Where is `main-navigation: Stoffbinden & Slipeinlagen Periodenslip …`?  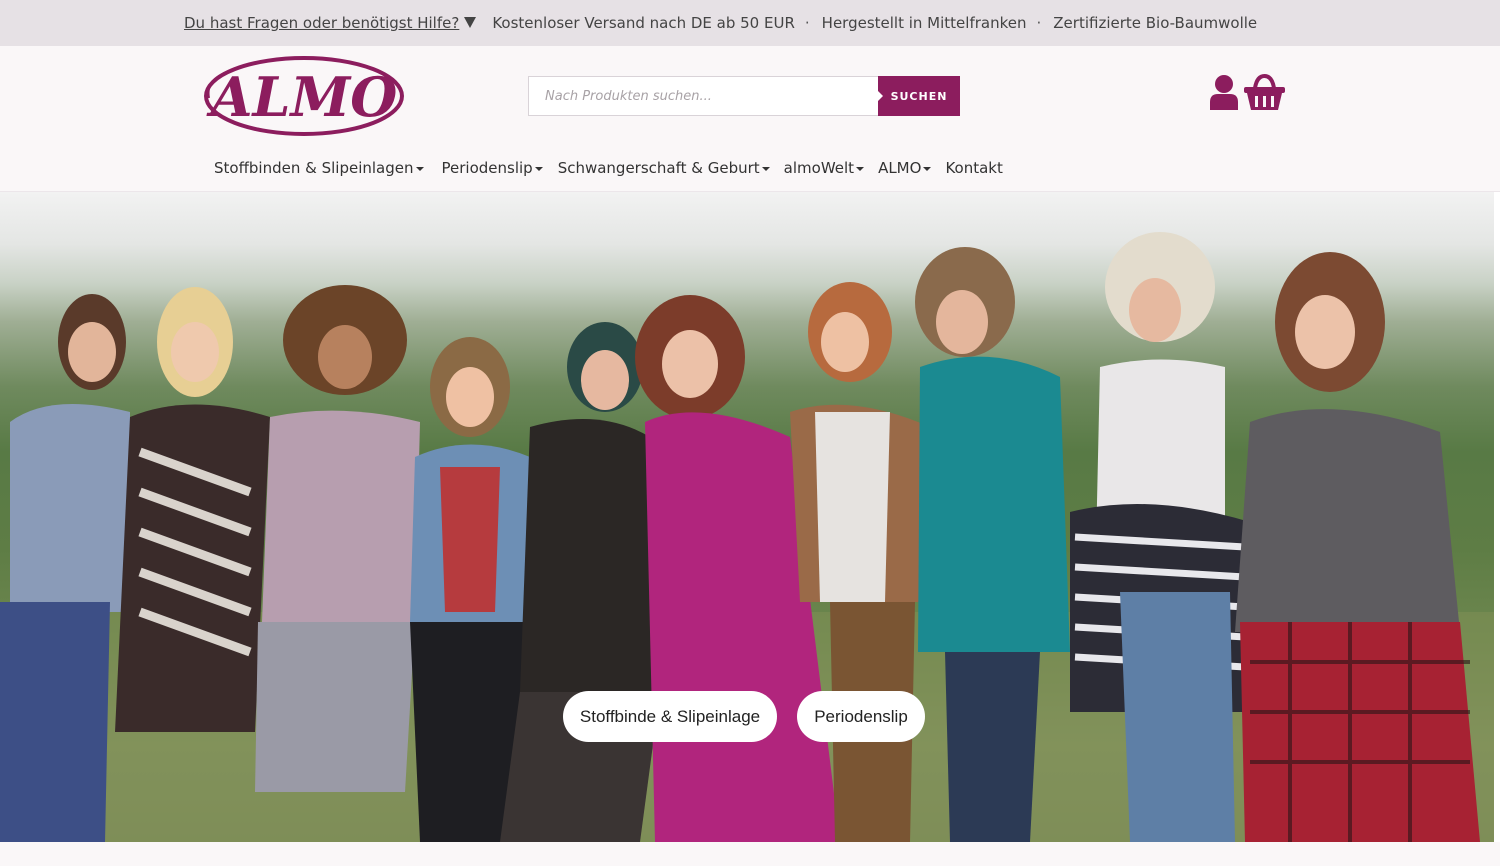 main-navigation: Stoffbinden & Slipeinlagen Periodenslip … is located at coordinates (608, 168).